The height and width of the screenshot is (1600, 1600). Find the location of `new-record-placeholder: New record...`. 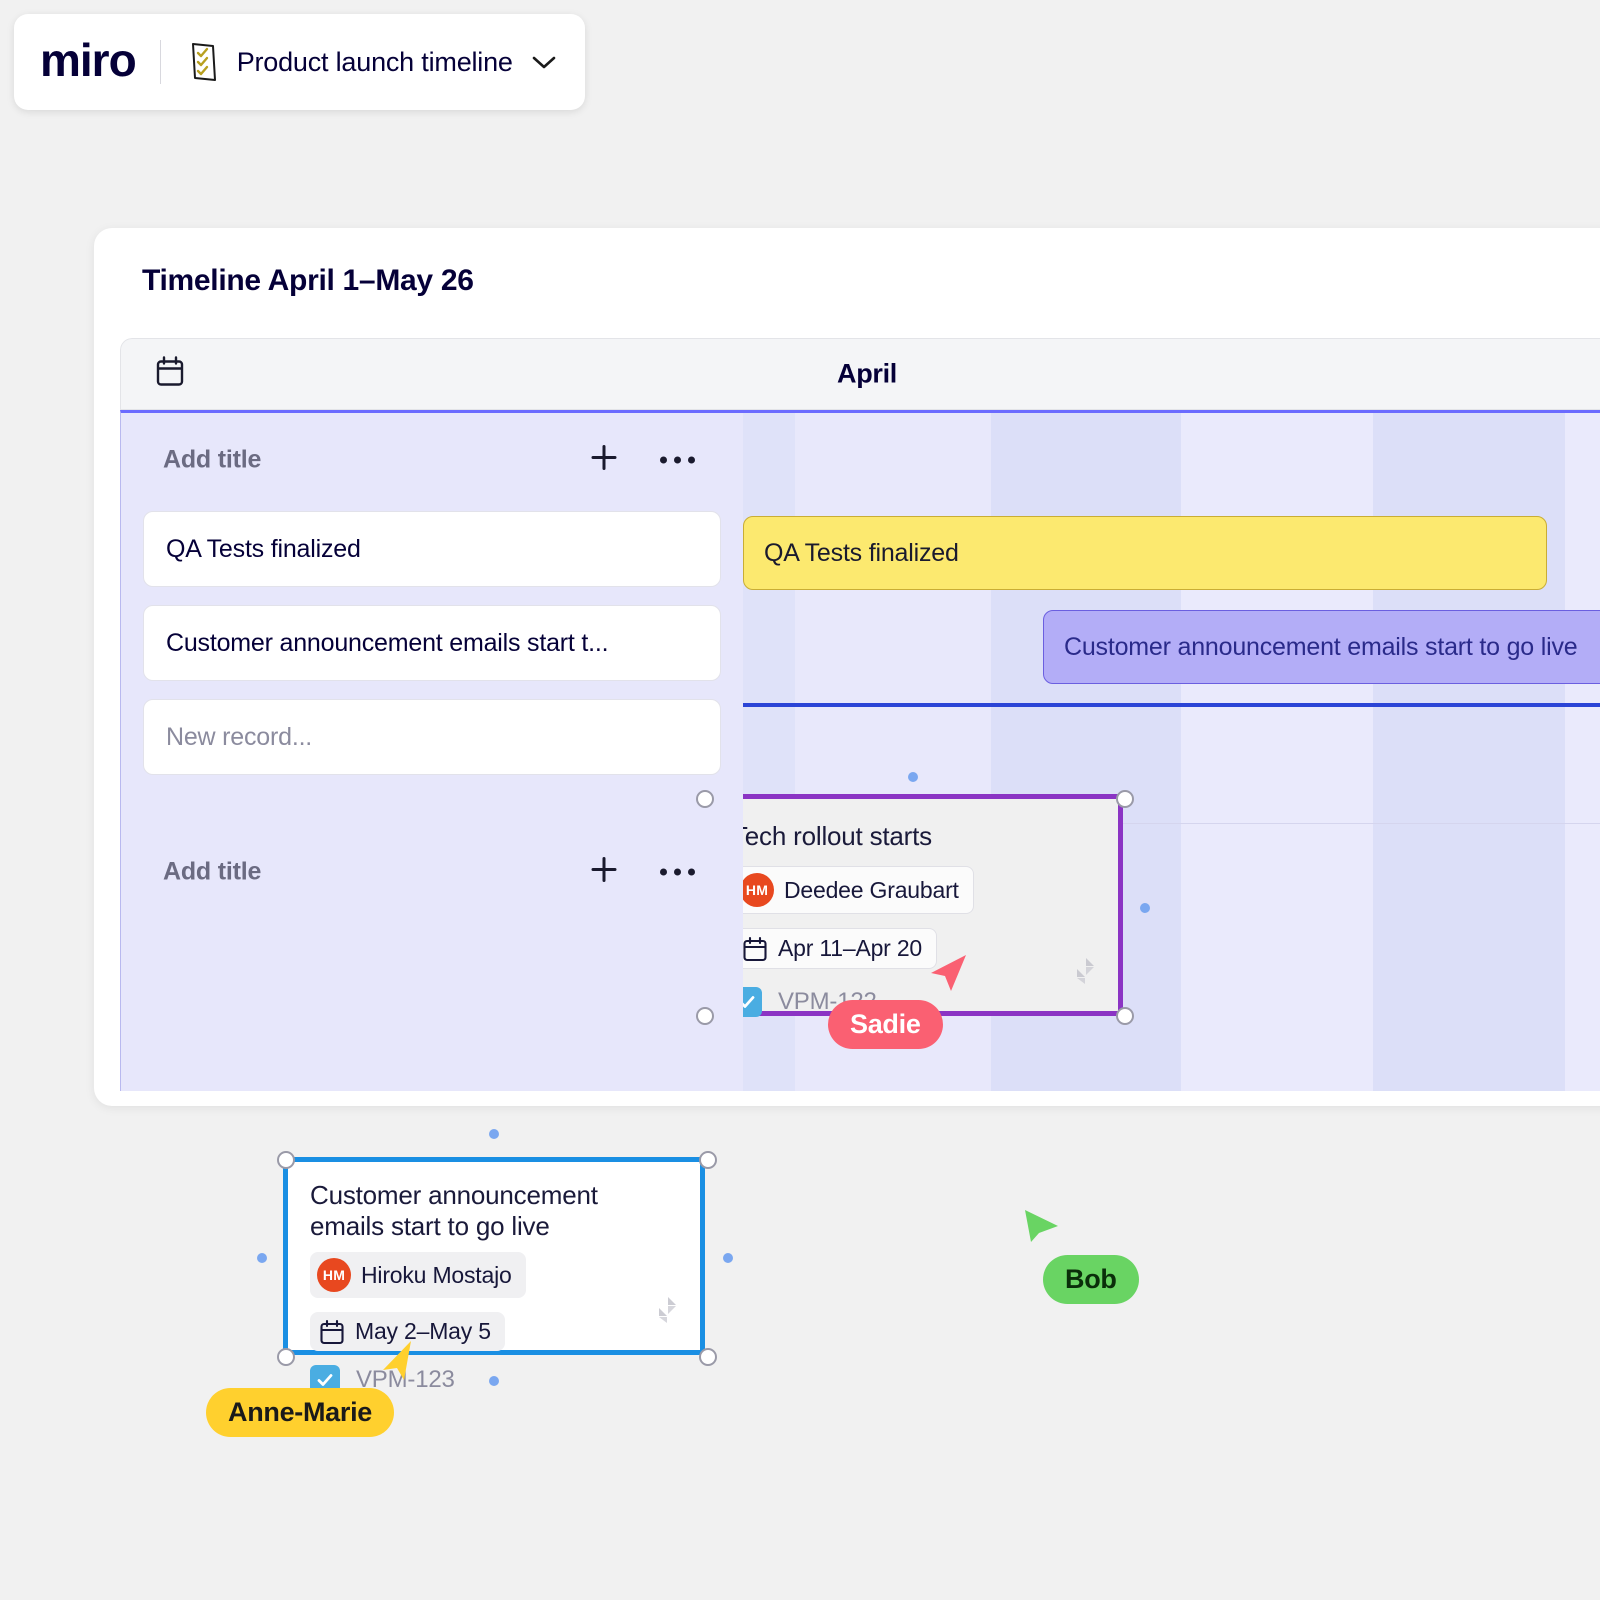

new-record-placeholder: New record... is located at coordinates (239, 736).